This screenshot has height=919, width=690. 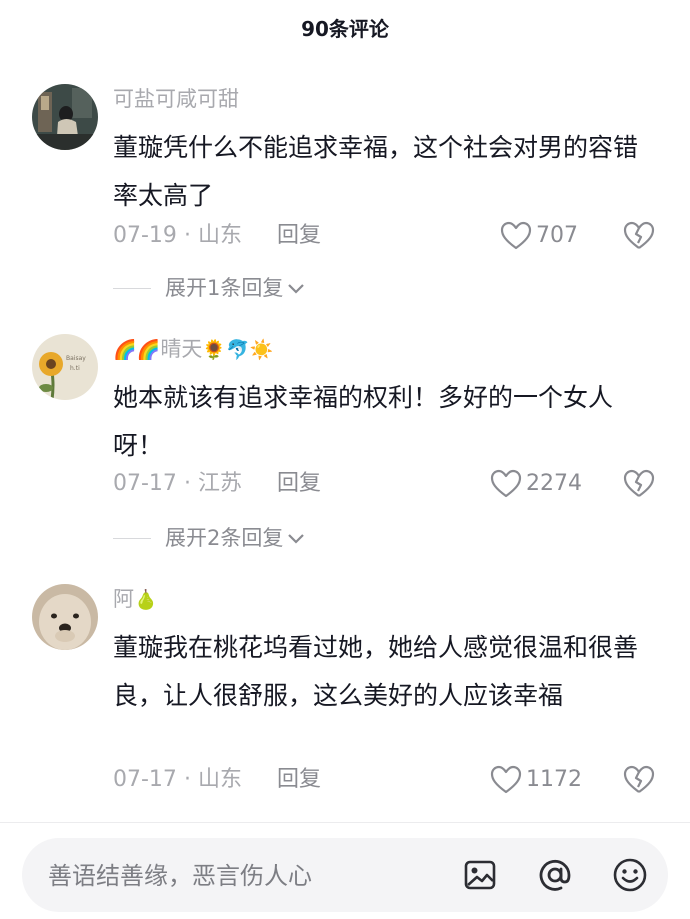 I want to click on like-button: 707, so click(x=539, y=236).